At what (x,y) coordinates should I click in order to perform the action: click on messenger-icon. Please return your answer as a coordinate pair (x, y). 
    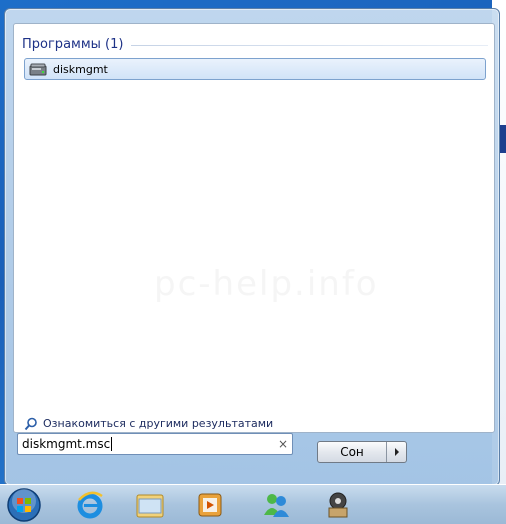
    Looking at the image, I should click on (276, 505).